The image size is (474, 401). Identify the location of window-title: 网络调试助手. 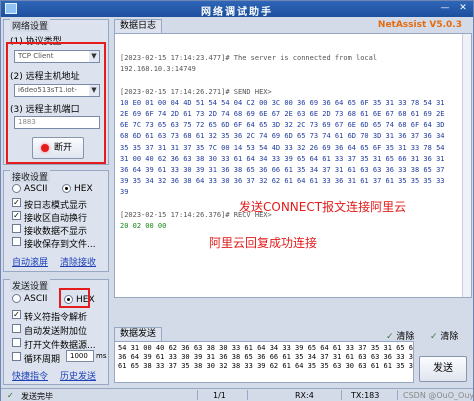
(237, 12).